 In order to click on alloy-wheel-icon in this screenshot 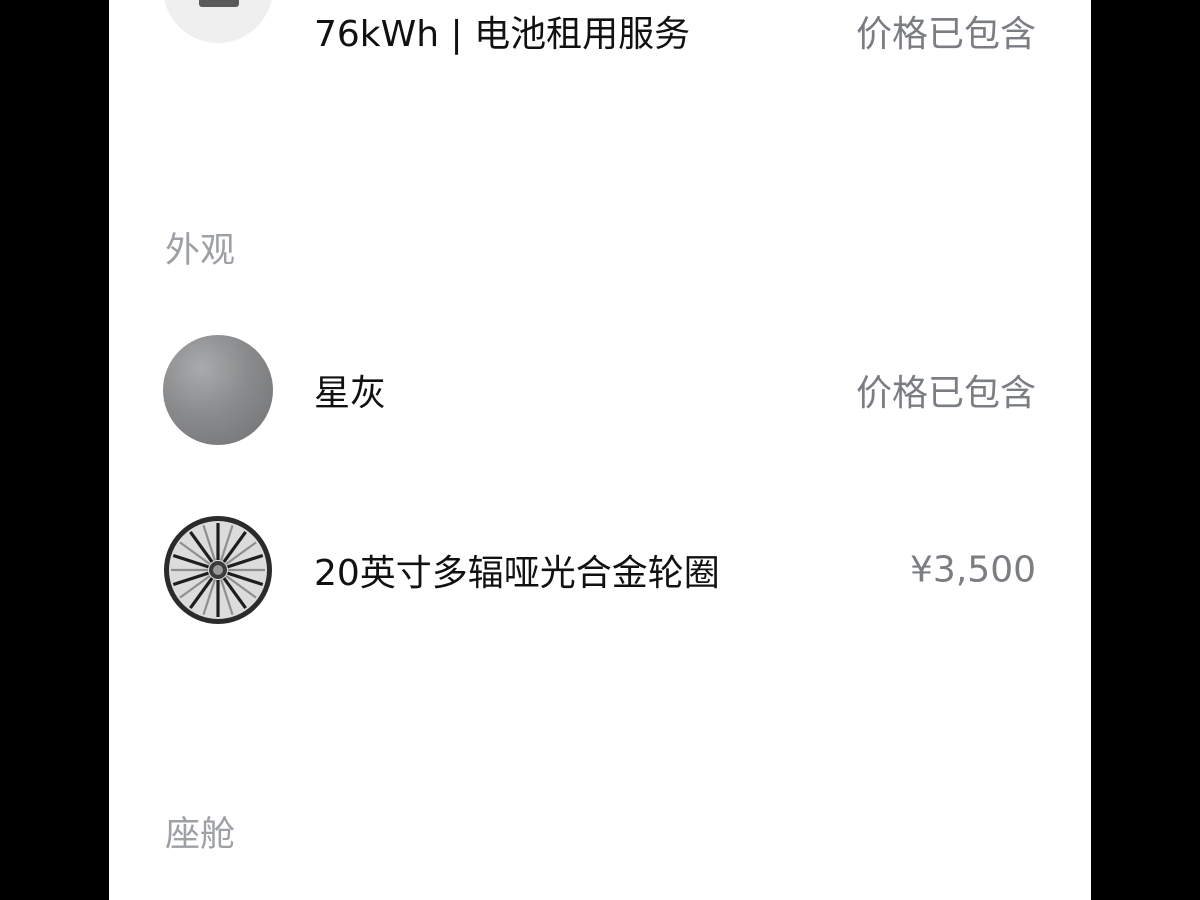, I will do `click(218, 570)`.